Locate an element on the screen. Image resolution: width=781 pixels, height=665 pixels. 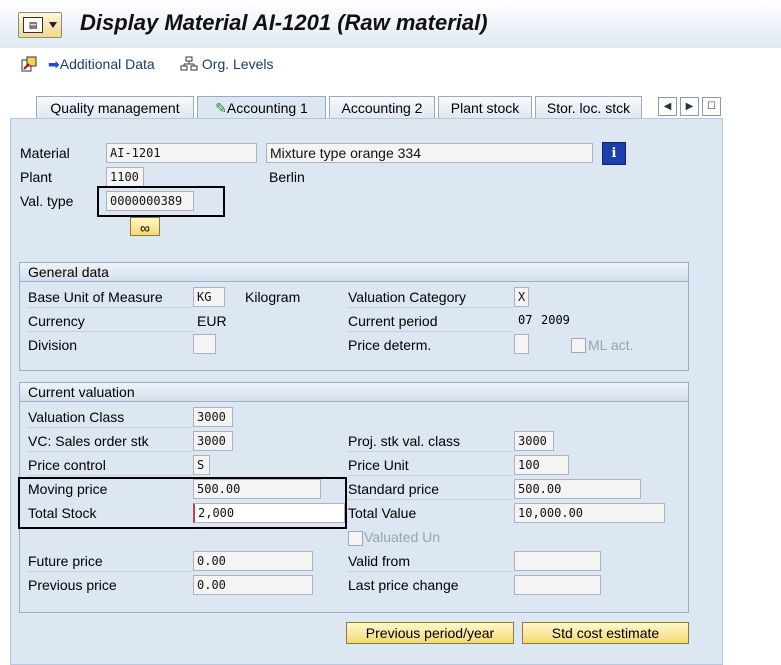
total-value-label: Total Value is located at coordinates (382, 513).